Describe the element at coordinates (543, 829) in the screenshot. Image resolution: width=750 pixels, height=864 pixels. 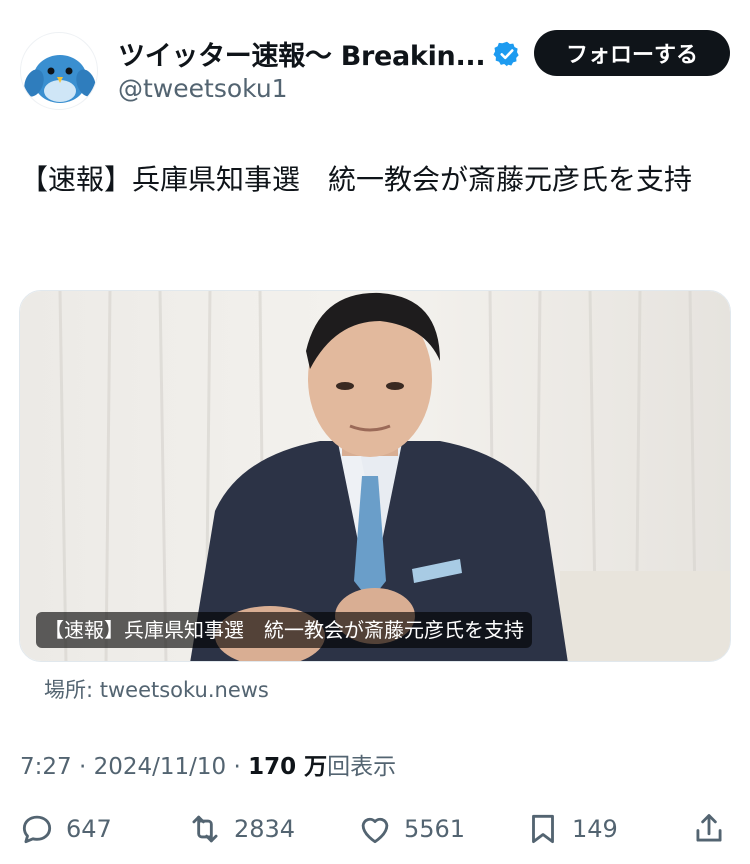
I see `bookmark-icon` at that location.